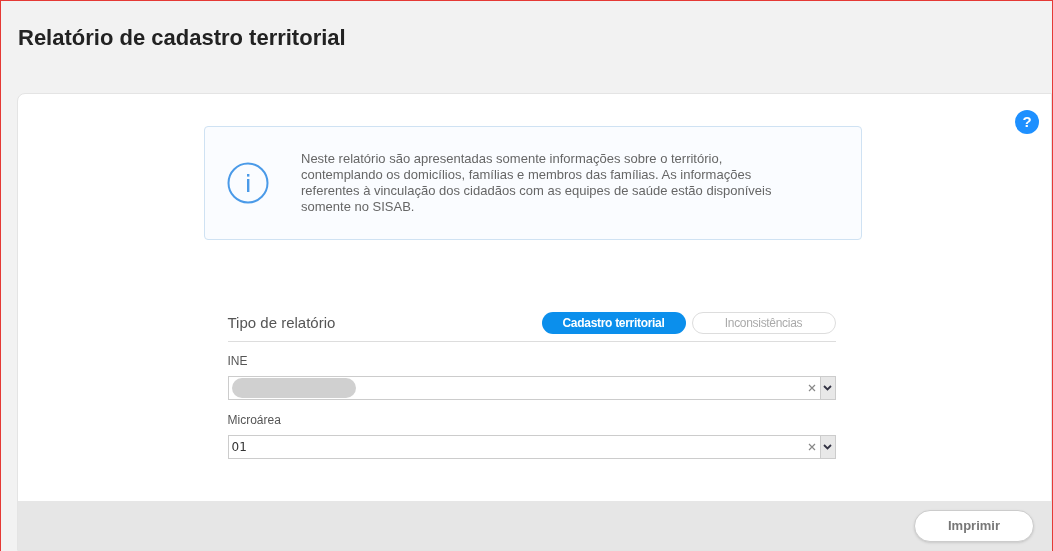 The height and width of the screenshot is (551, 1053). Describe the element at coordinates (974, 525) in the screenshot. I see `print-button: Imprimir` at that location.